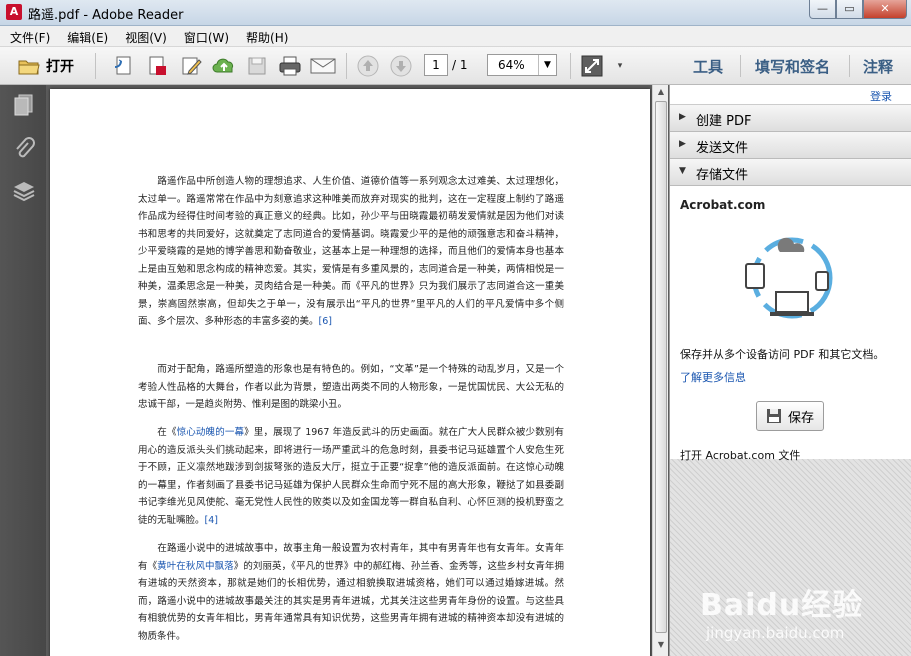 The width and height of the screenshot is (911, 656). I want to click on paragraph-text: 在《, so click(157, 432).